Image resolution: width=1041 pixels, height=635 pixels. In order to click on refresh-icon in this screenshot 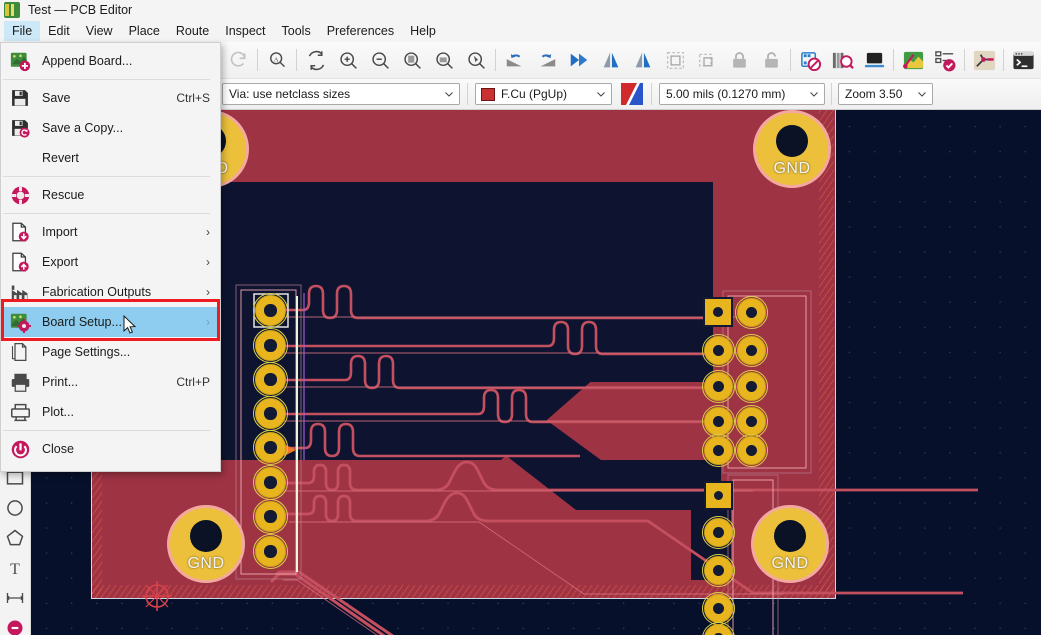, I will do `click(316, 60)`.